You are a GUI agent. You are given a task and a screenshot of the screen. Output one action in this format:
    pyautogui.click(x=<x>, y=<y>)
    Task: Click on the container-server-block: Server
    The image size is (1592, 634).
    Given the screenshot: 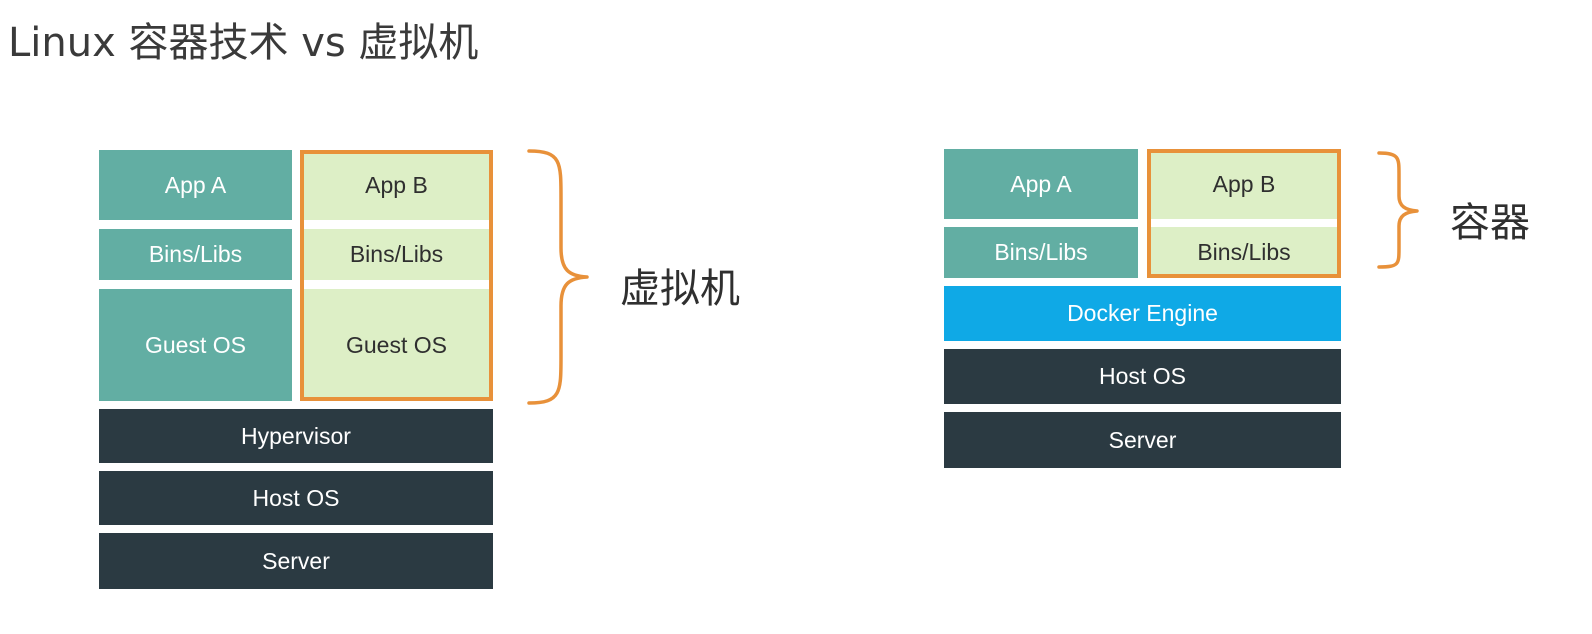 What is the action you would take?
    pyautogui.click(x=1142, y=440)
    